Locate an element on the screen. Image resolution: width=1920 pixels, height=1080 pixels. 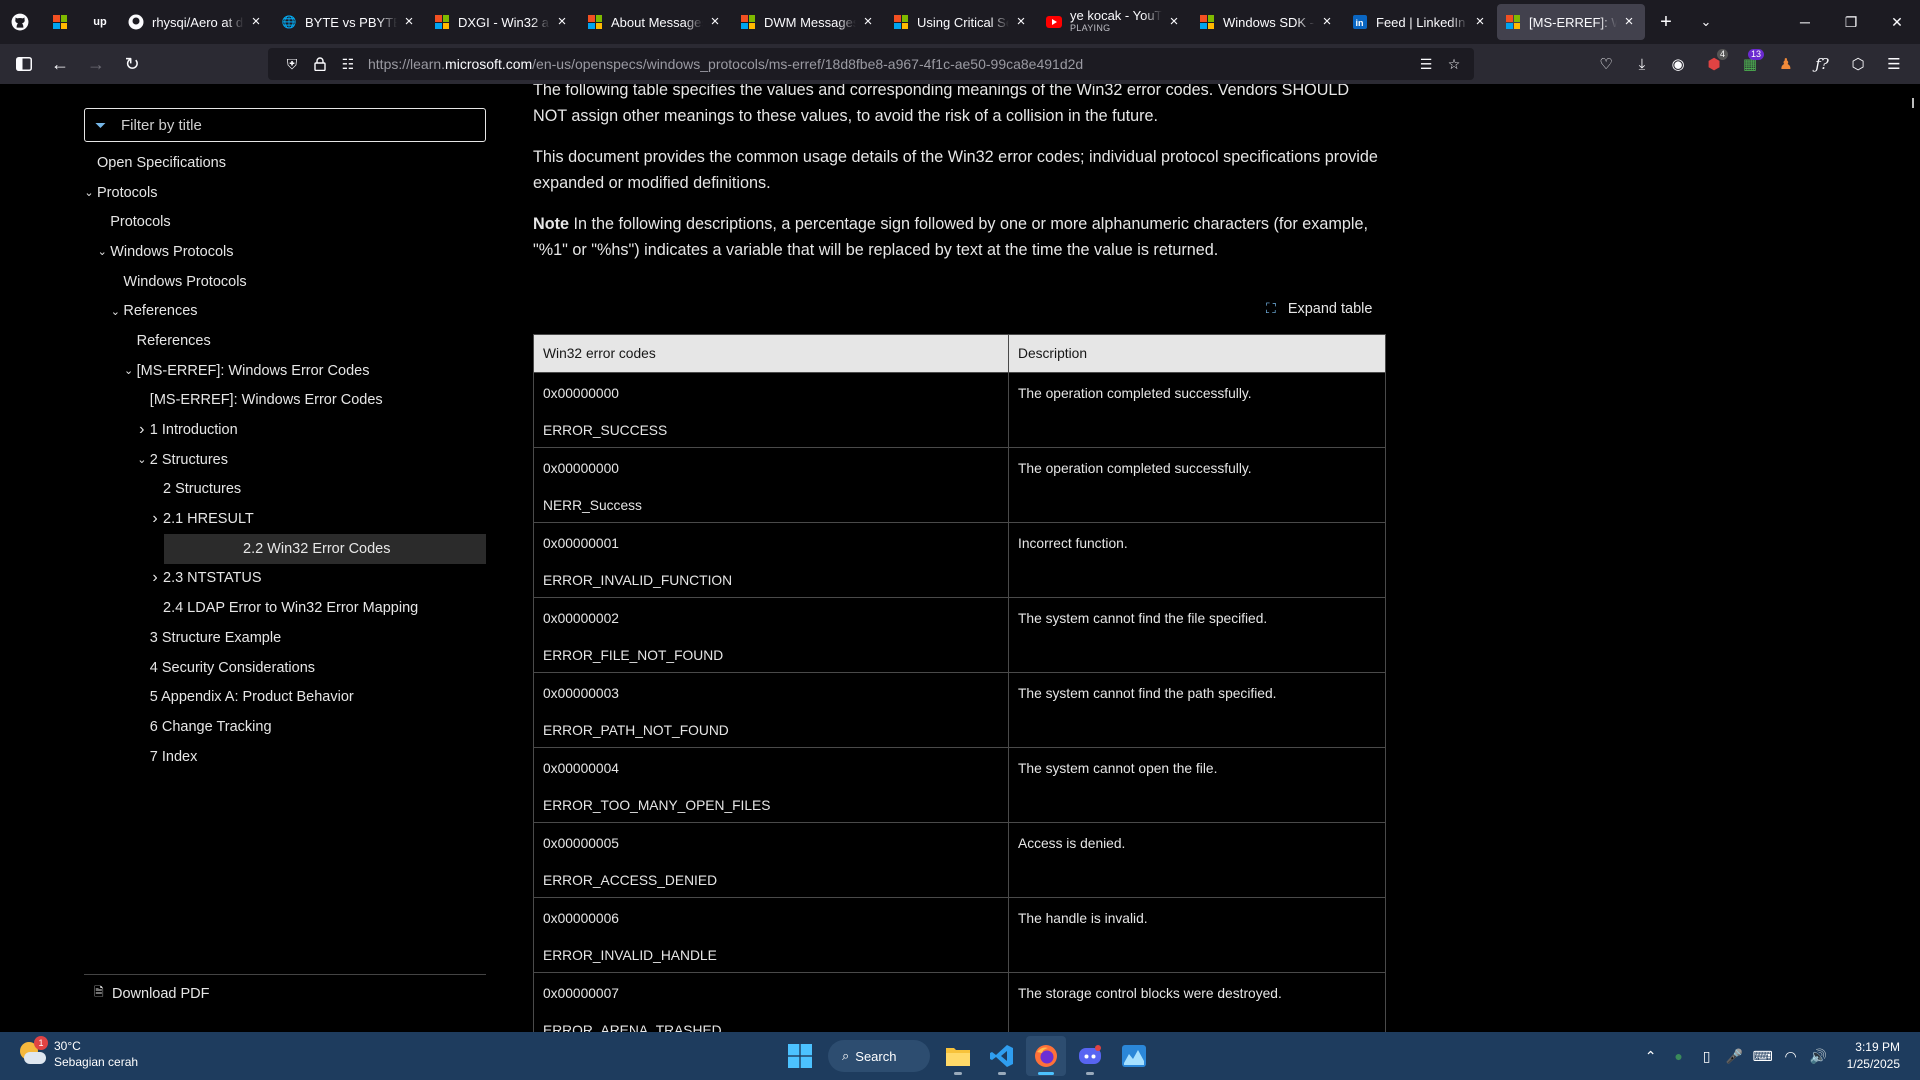
vscode-button is located at coordinates (1002, 1056).